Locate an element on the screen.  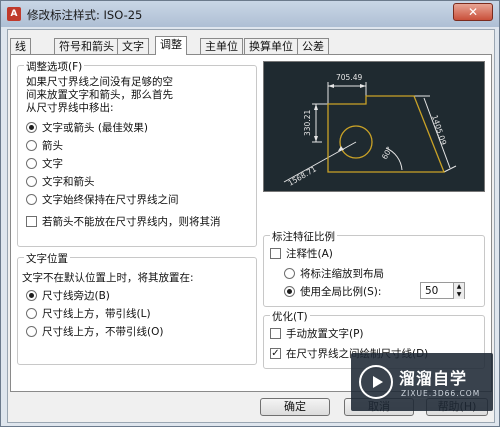
fine-tuning-title: 优化(T) is located at coordinates (290, 316).